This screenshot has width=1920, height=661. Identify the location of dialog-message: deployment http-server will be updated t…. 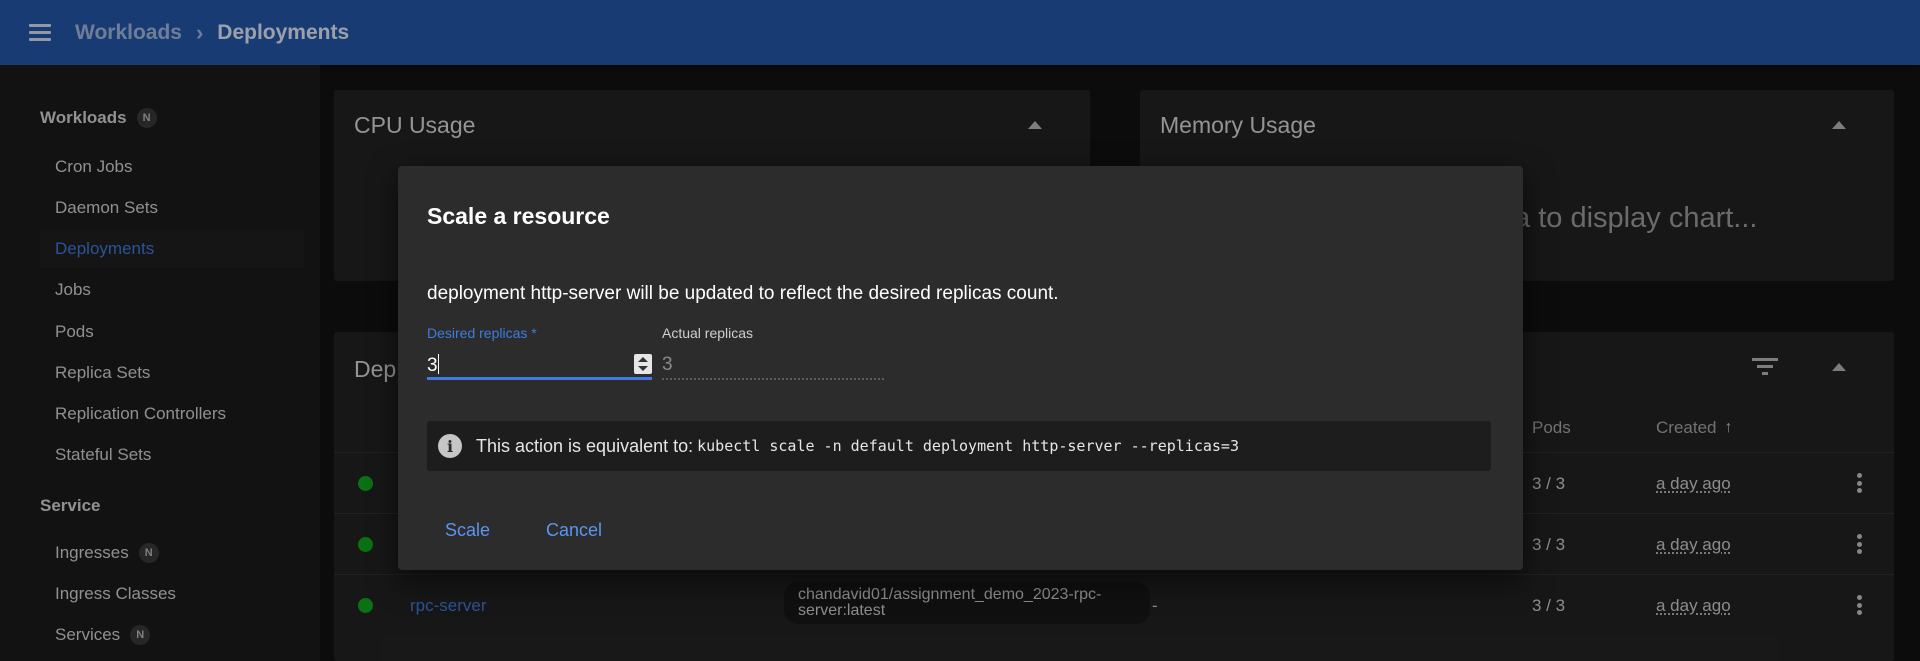
(743, 293).